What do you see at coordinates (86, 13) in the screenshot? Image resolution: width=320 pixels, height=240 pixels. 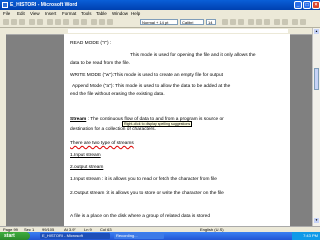 I see `menu-tools: Tools` at bounding box center [86, 13].